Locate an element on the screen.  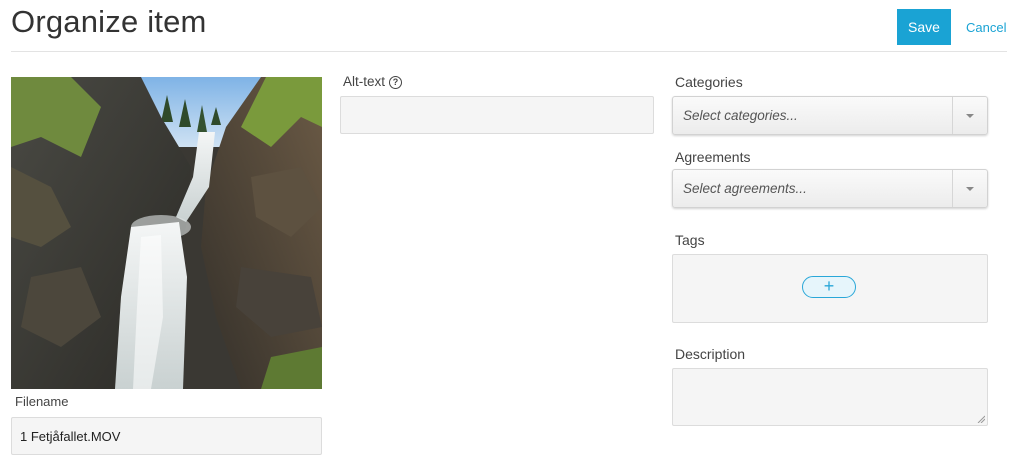
filename-field: 1 Fetjåfallet.MOV is located at coordinates (166, 436).